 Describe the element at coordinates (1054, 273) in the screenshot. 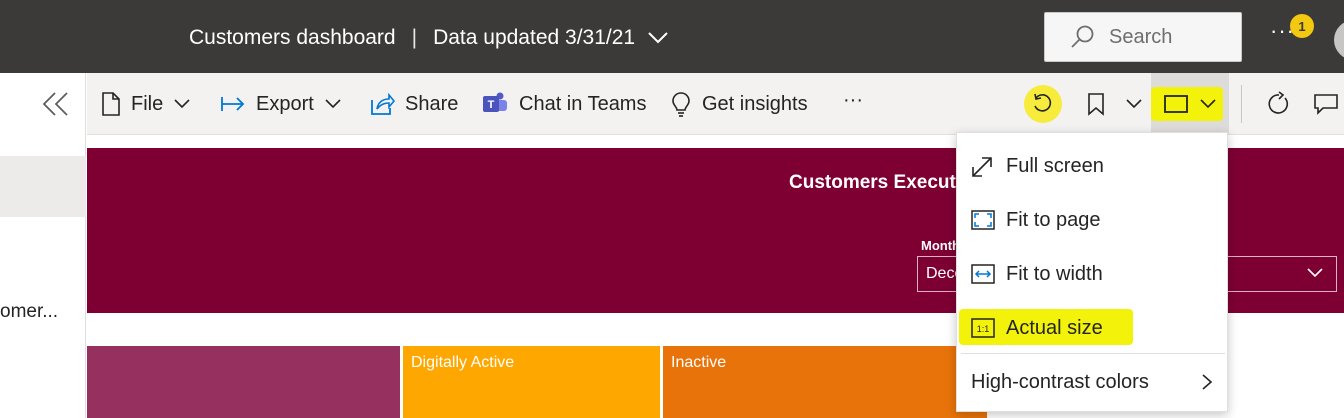

I see `menu-item-label: Fit to width` at that location.